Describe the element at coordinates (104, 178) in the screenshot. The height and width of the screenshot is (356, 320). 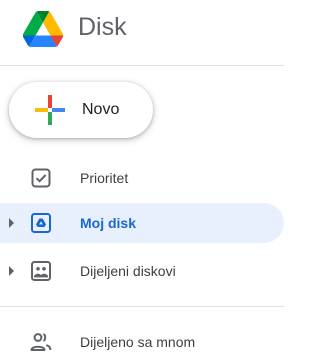
I see `sidebar-item-label: Prioritet` at that location.